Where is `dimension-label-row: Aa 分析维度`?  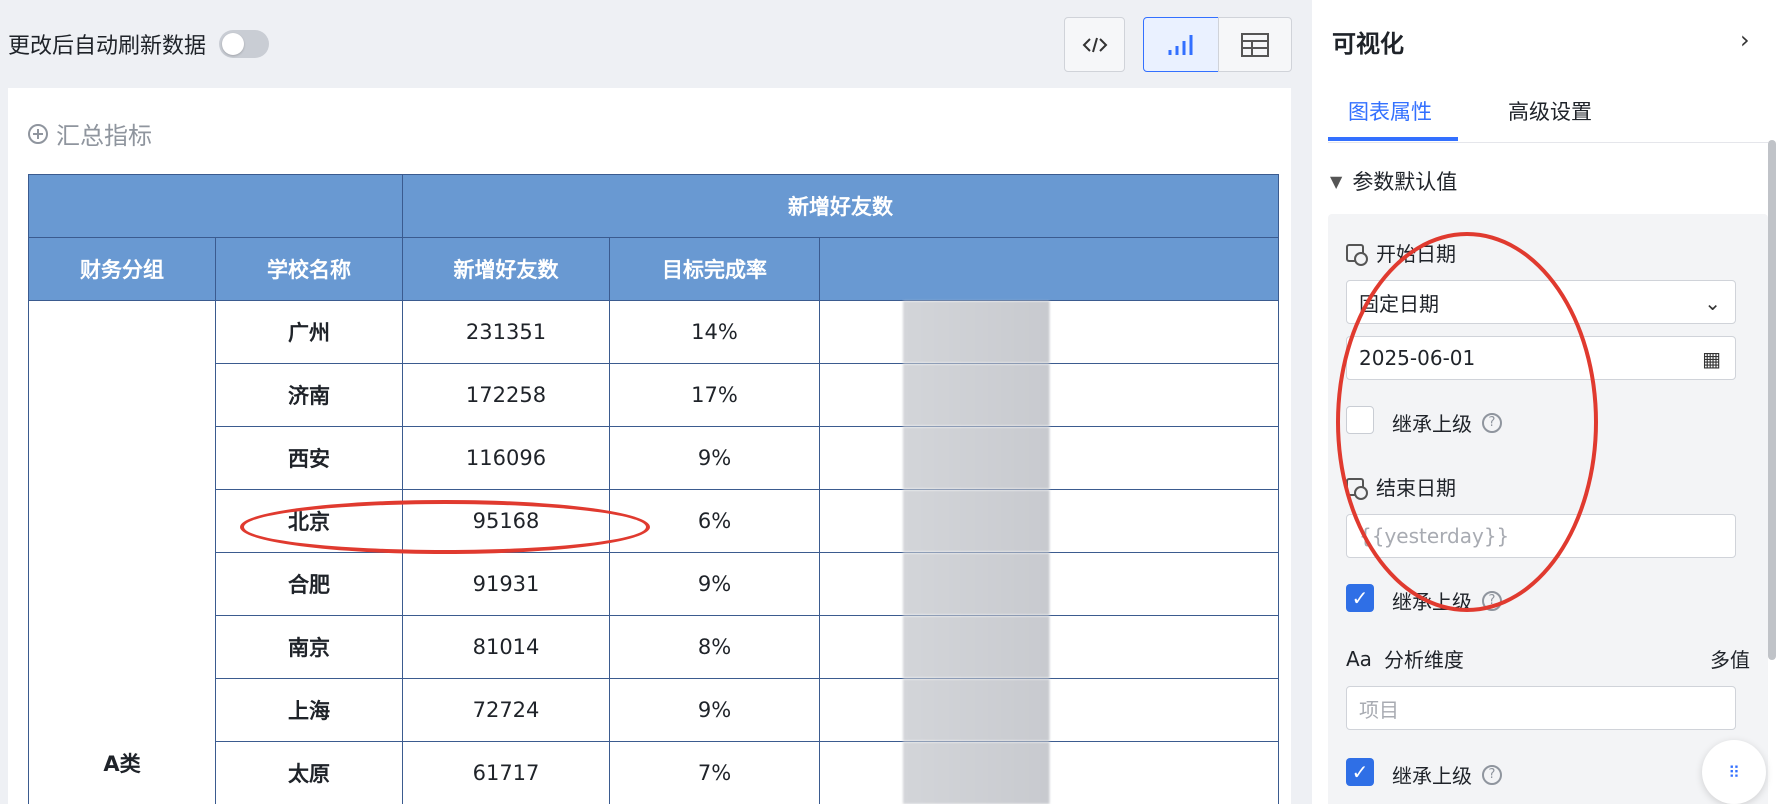
dimension-label-row: Aa 分析维度 is located at coordinates (1405, 658).